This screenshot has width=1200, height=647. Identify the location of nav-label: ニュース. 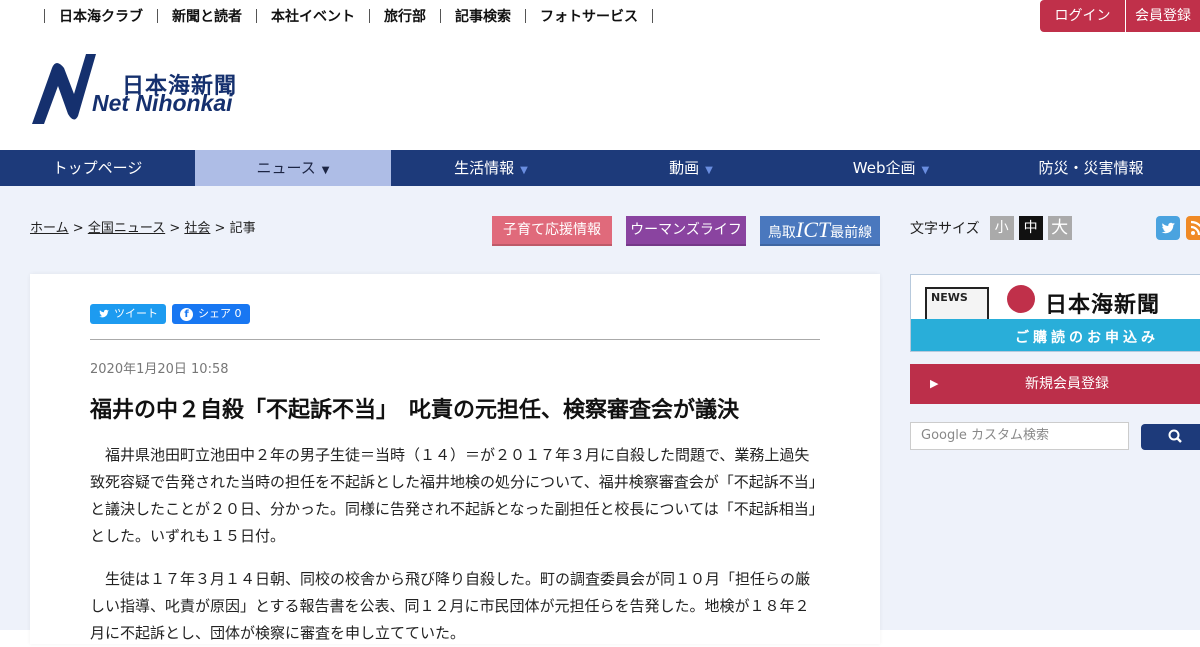
(286, 168).